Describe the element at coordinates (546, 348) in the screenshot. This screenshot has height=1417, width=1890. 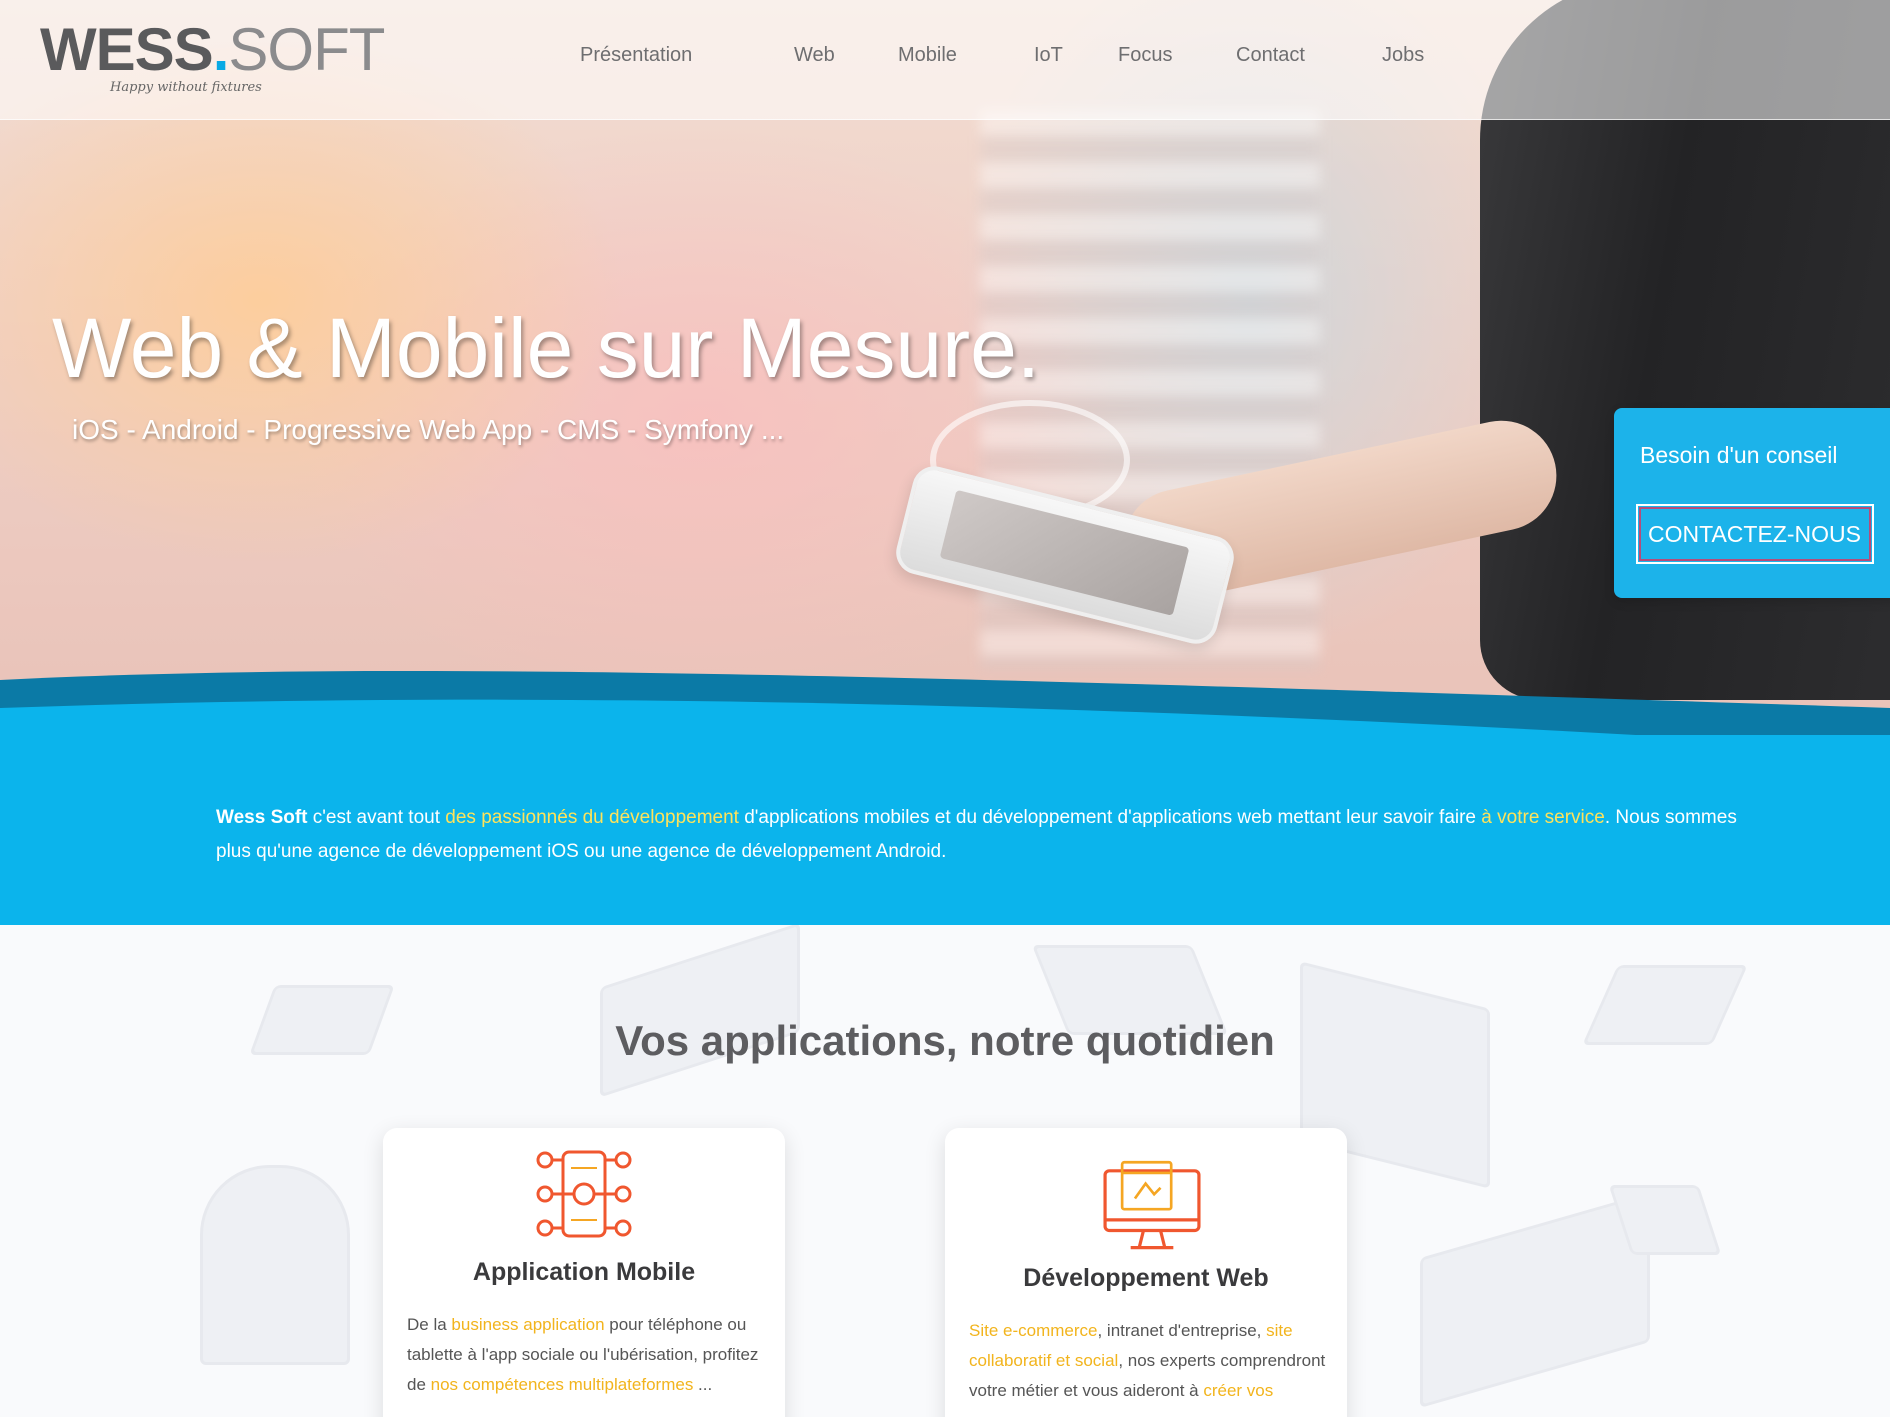
I see `hero-title: Web & Mobile sur Mesure.` at that location.